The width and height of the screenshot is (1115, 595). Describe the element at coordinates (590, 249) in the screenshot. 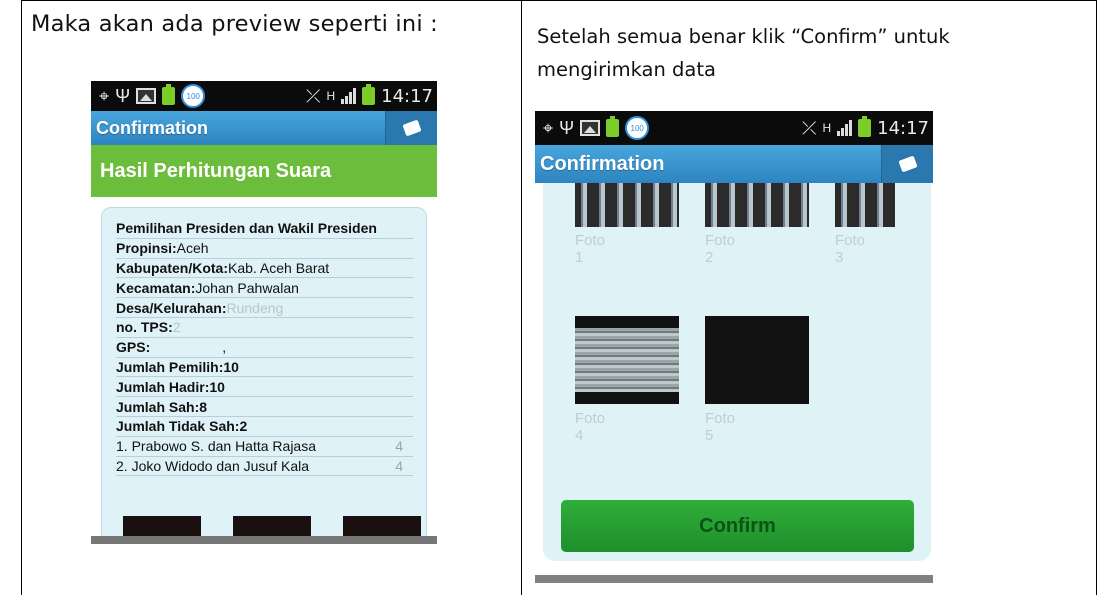

I see `photo-caption: Foto 1` at that location.